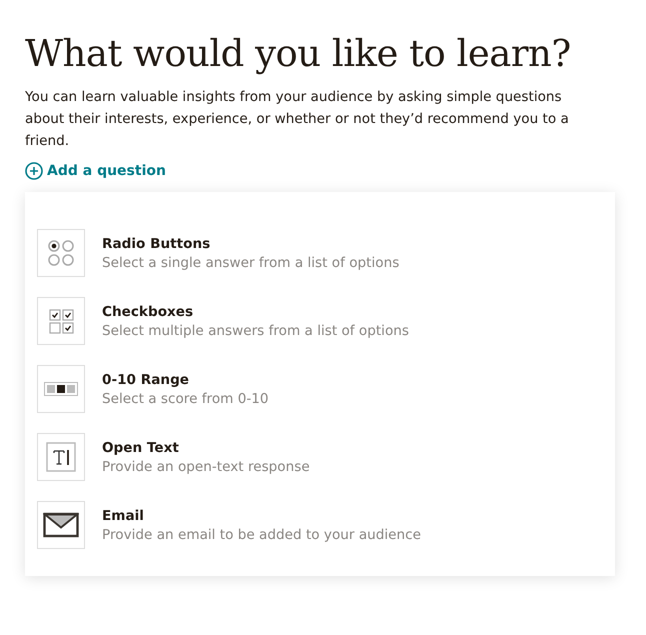 This screenshot has width=646, height=635. I want to click on add-question-link: Add a question, so click(95, 171).